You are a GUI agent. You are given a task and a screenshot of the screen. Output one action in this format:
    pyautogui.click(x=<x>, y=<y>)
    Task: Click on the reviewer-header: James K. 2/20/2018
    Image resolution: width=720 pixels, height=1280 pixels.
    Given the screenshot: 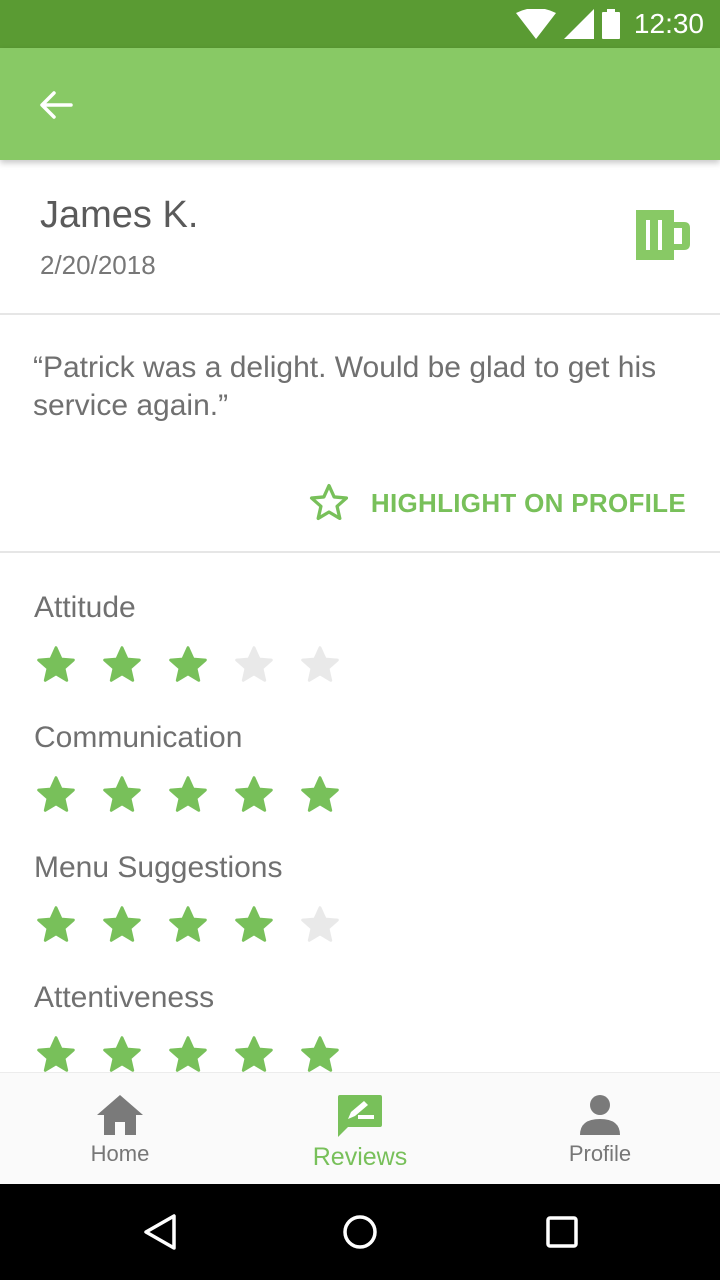 What is the action you would take?
    pyautogui.click(x=360, y=237)
    